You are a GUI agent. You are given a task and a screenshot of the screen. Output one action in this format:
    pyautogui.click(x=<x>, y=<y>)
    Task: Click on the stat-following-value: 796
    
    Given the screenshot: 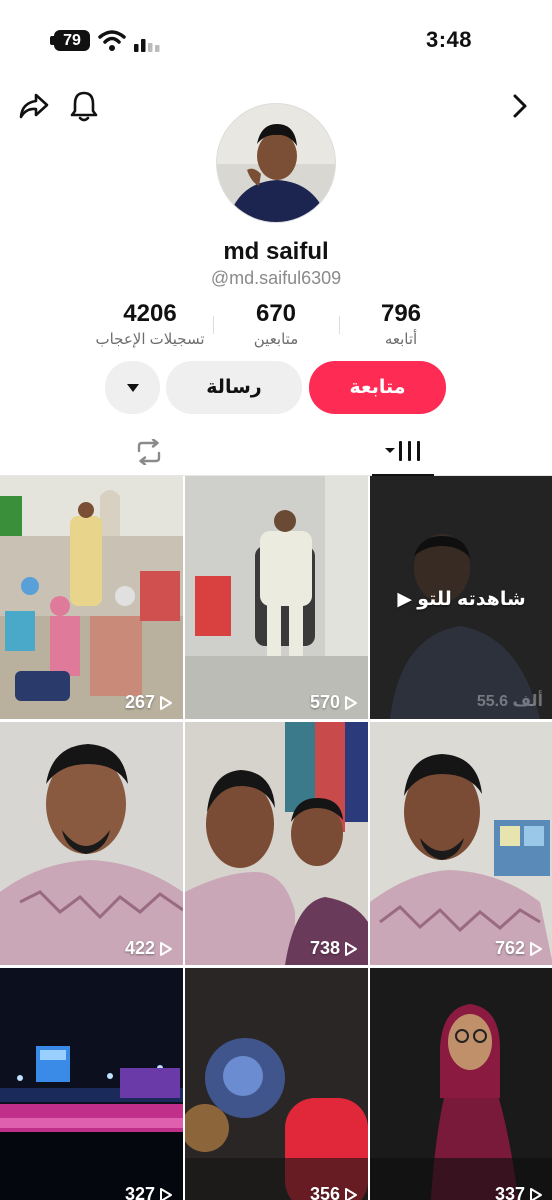 What is the action you would take?
    pyautogui.click(x=401, y=313)
    